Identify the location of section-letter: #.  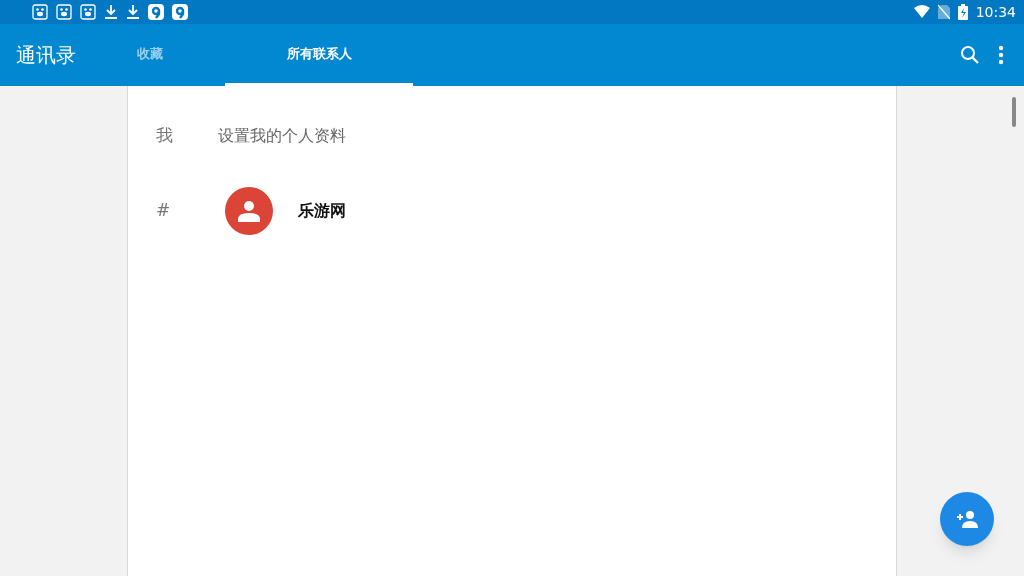
(164, 210).